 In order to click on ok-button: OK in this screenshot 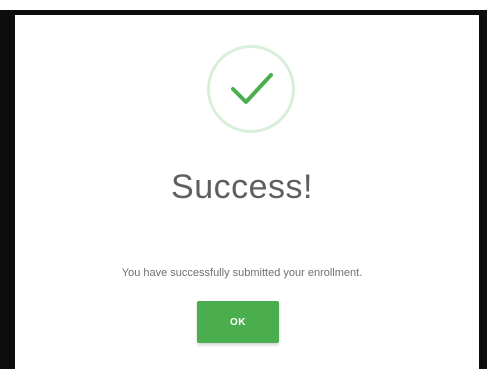, I will do `click(238, 322)`.